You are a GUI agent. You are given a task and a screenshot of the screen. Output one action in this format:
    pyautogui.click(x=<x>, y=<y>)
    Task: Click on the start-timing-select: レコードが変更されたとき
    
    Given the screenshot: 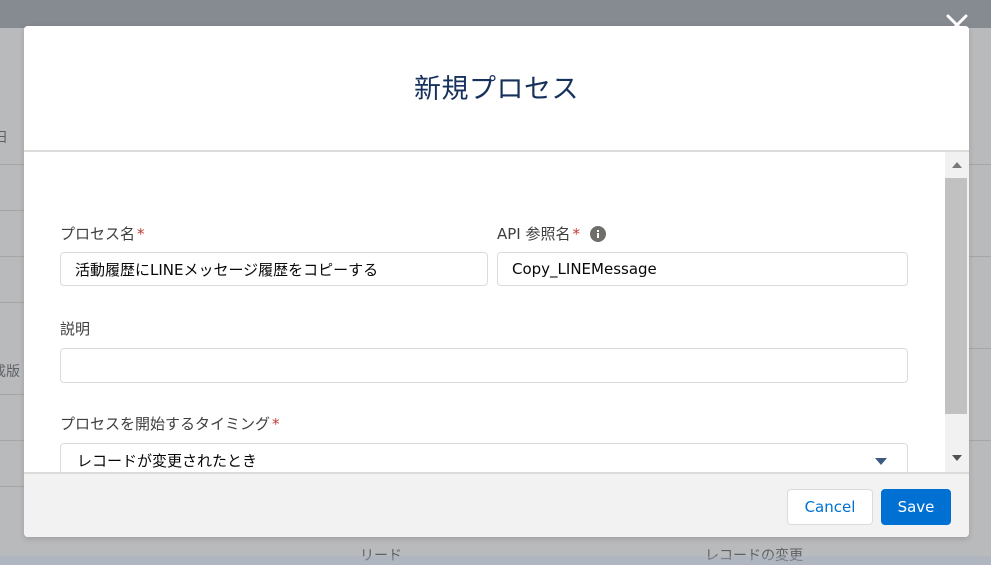 What is the action you would take?
    pyautogui.click(x=484, y=457)
    